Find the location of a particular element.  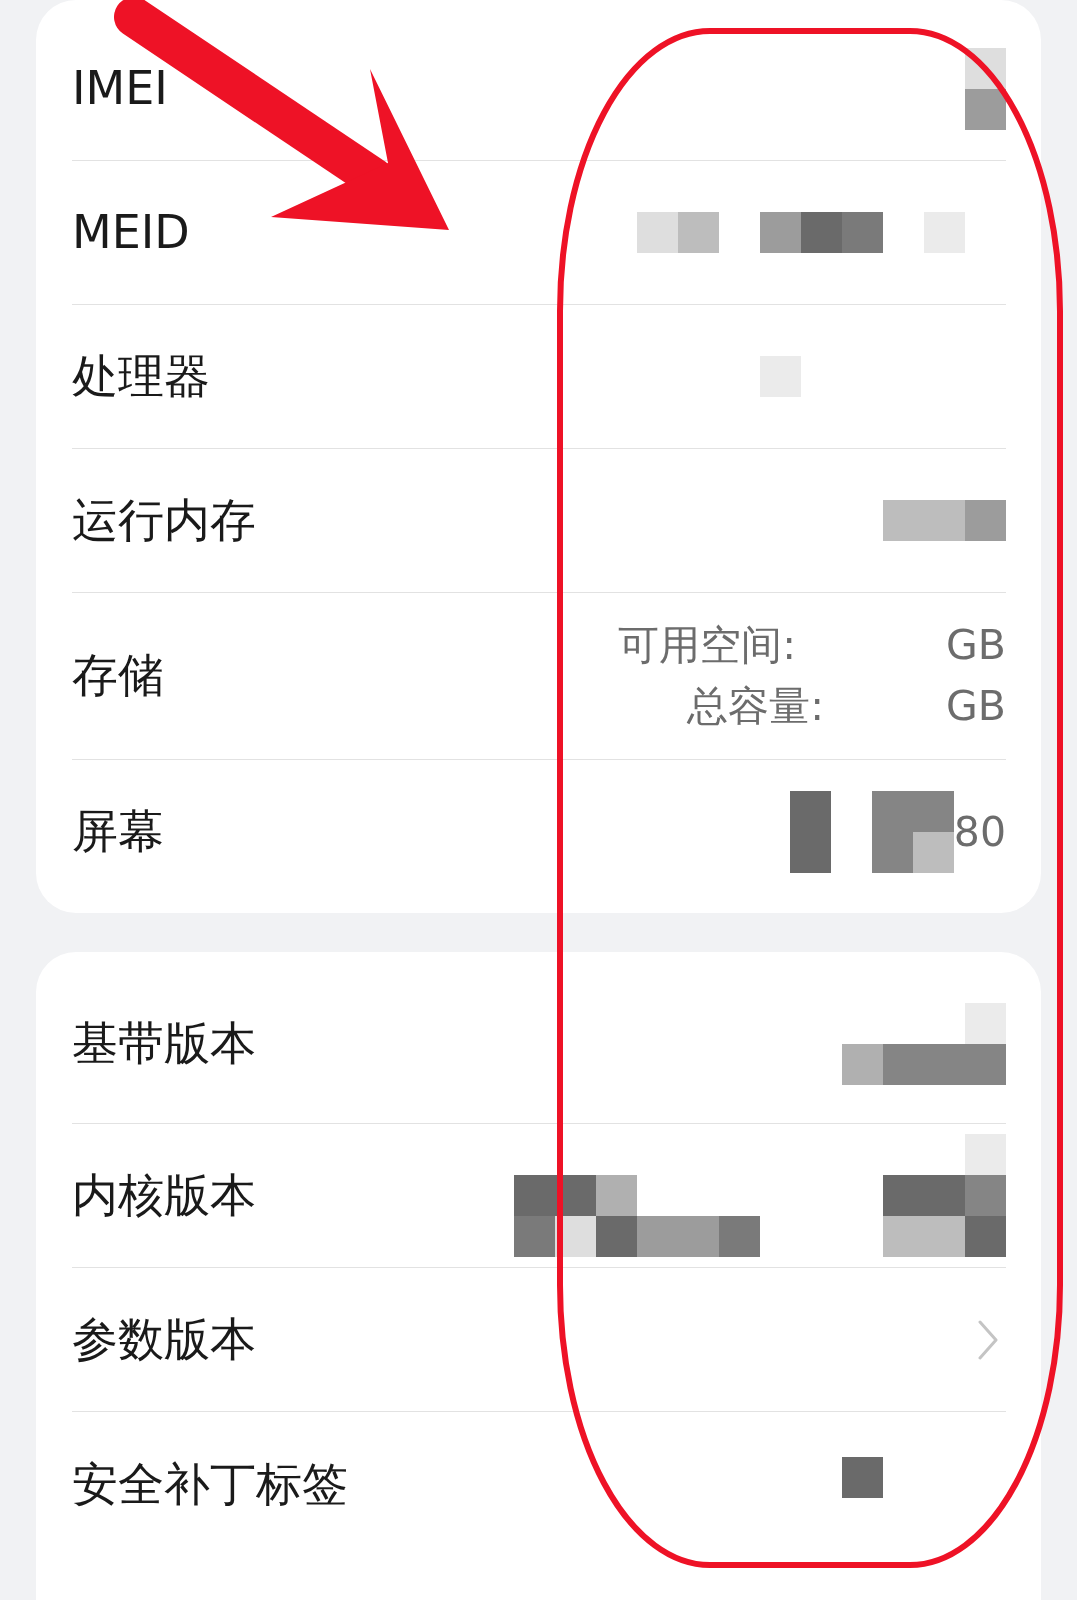

row-label: 处理器 is located at coordinates (141, 376).